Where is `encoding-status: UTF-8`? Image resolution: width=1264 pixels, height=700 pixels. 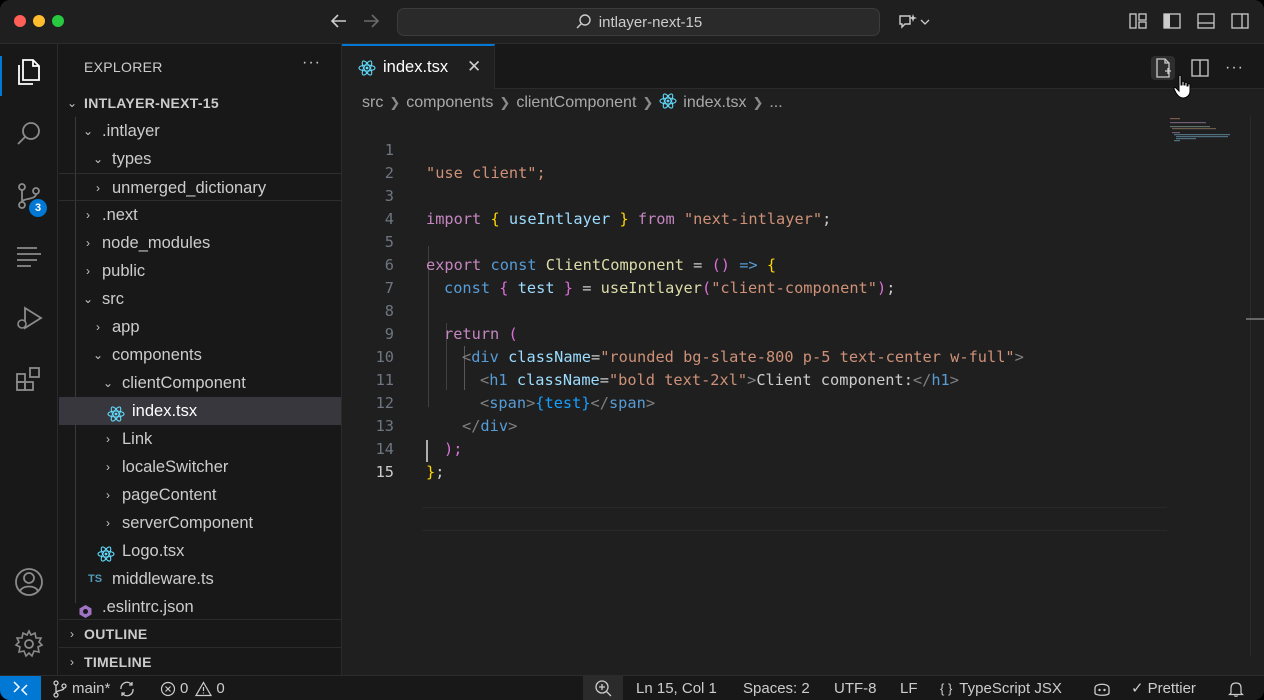 encoding-status: UTF-8 is located at coordinates (855, 688).